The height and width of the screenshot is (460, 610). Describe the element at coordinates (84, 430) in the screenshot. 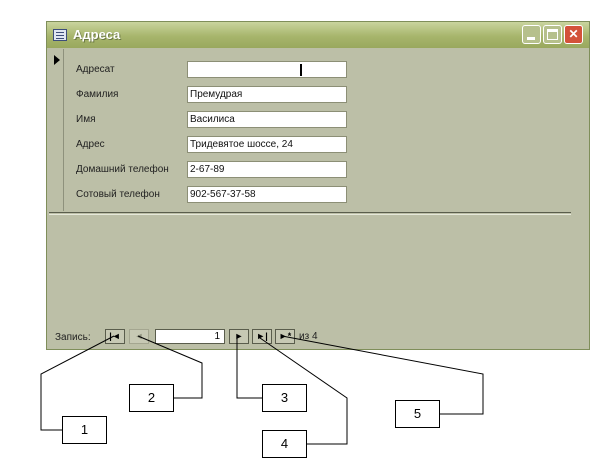

I see `callout-1: 1` at that location.